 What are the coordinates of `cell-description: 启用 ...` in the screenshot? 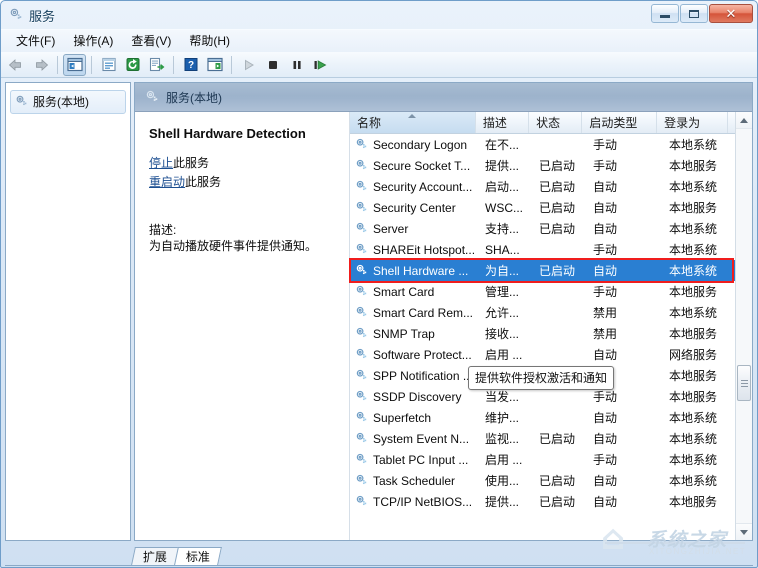 It's located at (504, 355).